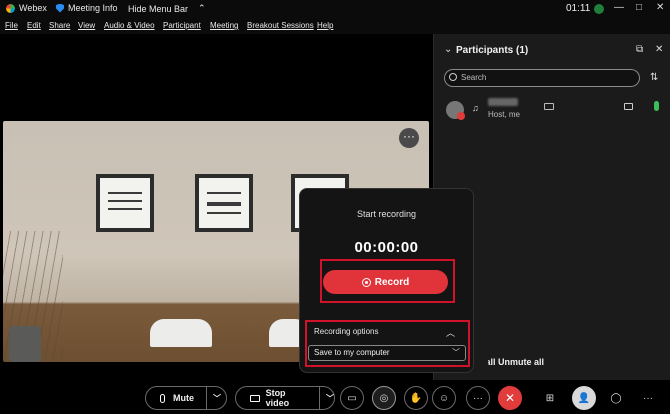  I want to click on share-screen-icon: ▭, so click(352, 398).